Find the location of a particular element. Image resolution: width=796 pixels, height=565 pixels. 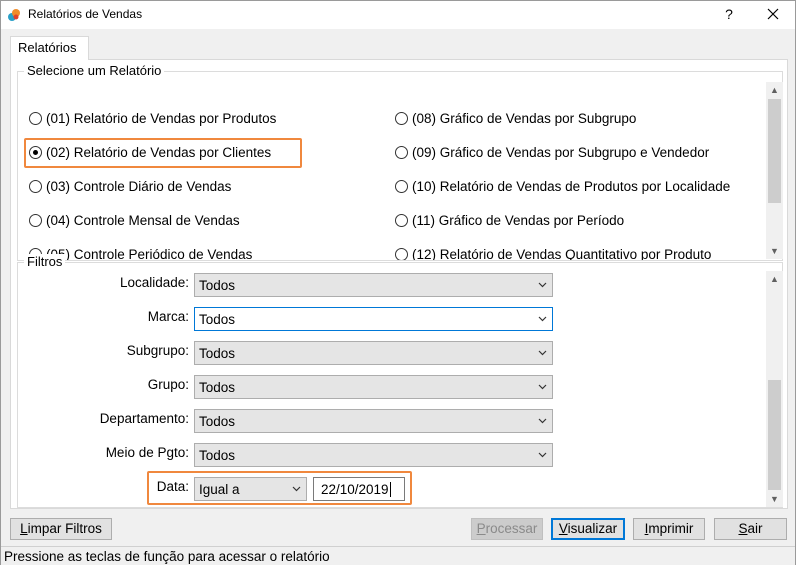

localidade-label: Localidade: is located at coordinates (154, 282).